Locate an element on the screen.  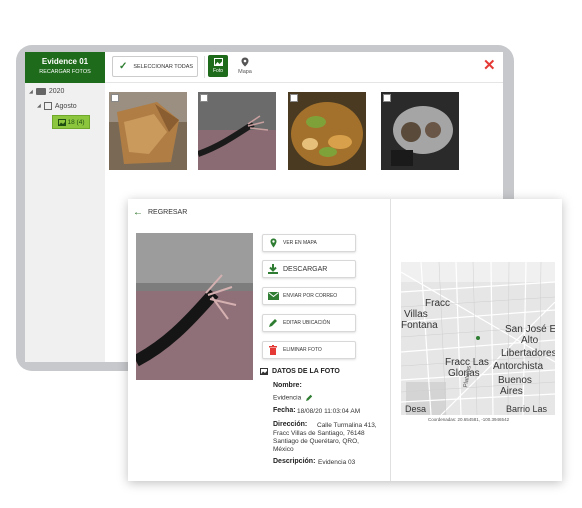
edit-location-label: EDITAR UBICACIÓN is located at coordinates (307, 323).